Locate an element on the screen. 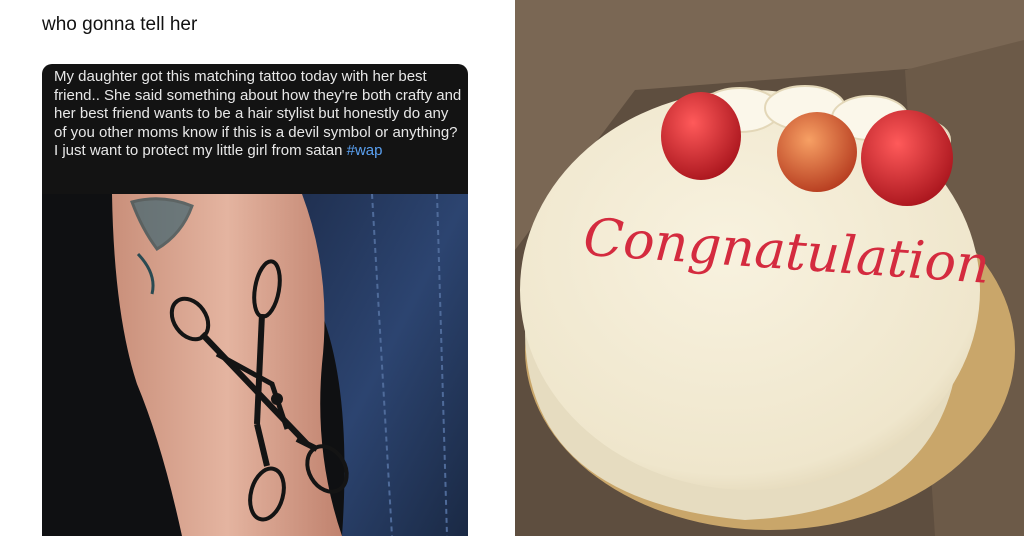 The width and height of the screenshot is (1024, 536). post-hashtag: #wap is located at coordinates (365, 150).